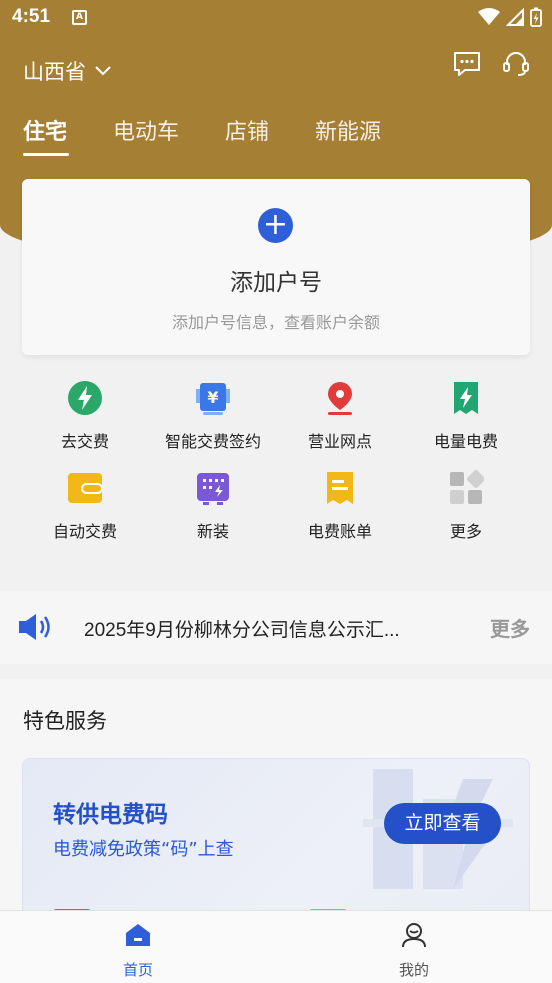 The height and width of the screenshot is (983, 552). Describe the element at coordinates (276, 139) in the screenshot. I see `category-tabs: 住宅 电动车 店铺 新能源` at that location.